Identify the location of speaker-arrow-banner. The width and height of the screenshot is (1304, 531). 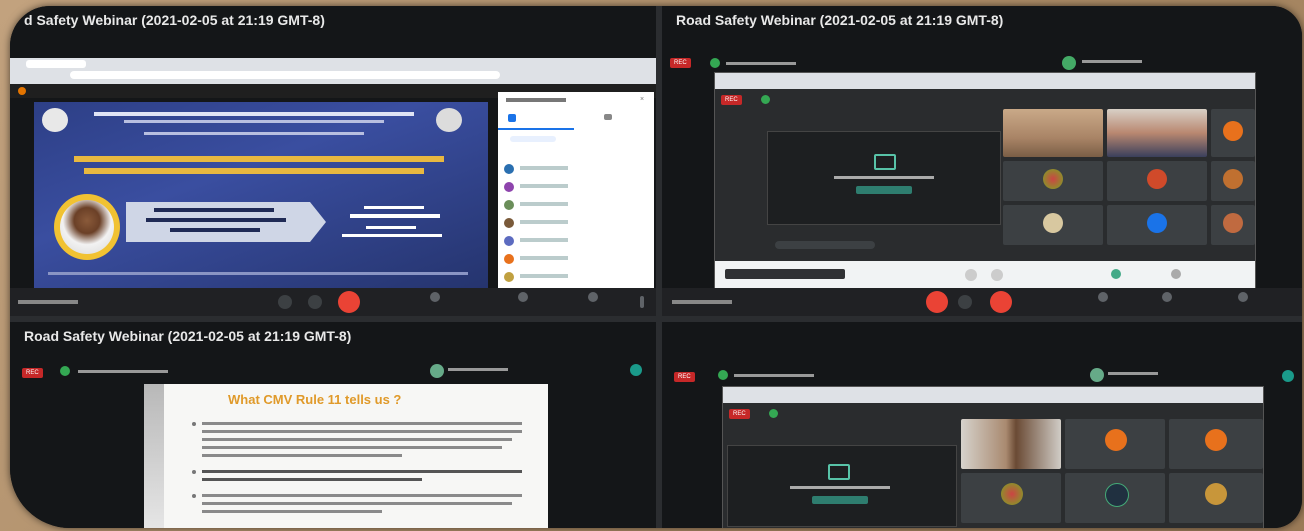
(226, 222).